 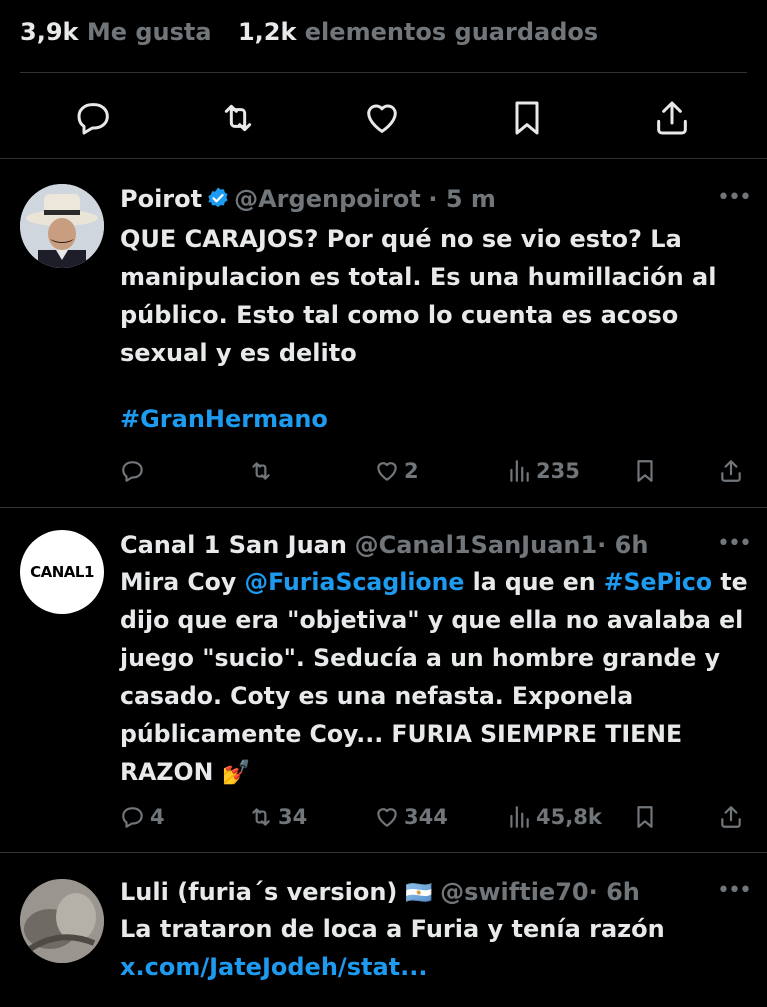 I want to click on like-button: 344, so click(x=411, y=817).